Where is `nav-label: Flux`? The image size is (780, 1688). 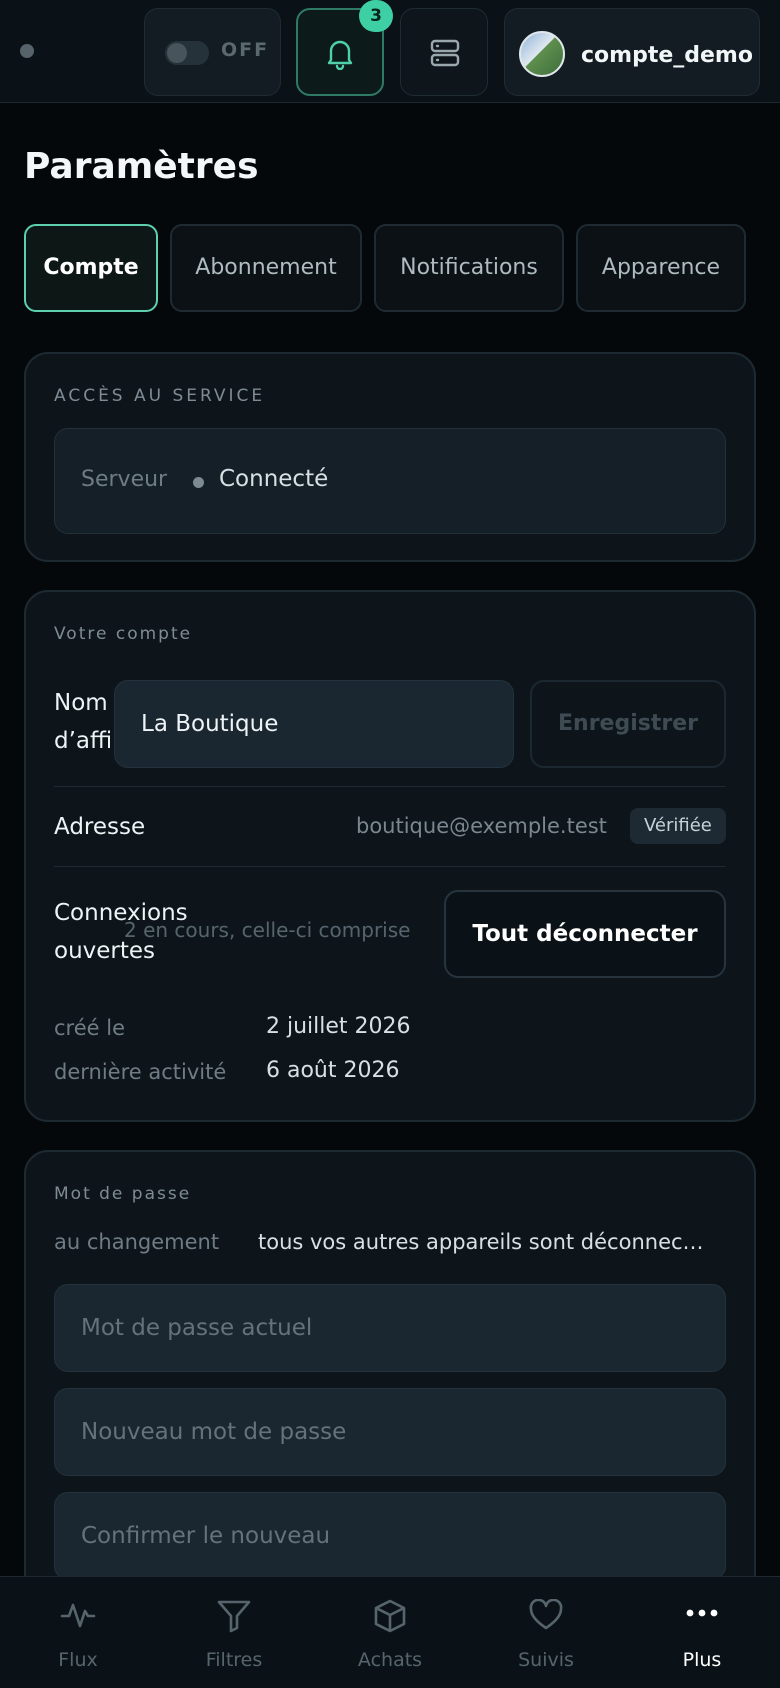 nav-label: Flux is located at coordinates (78, 1660).